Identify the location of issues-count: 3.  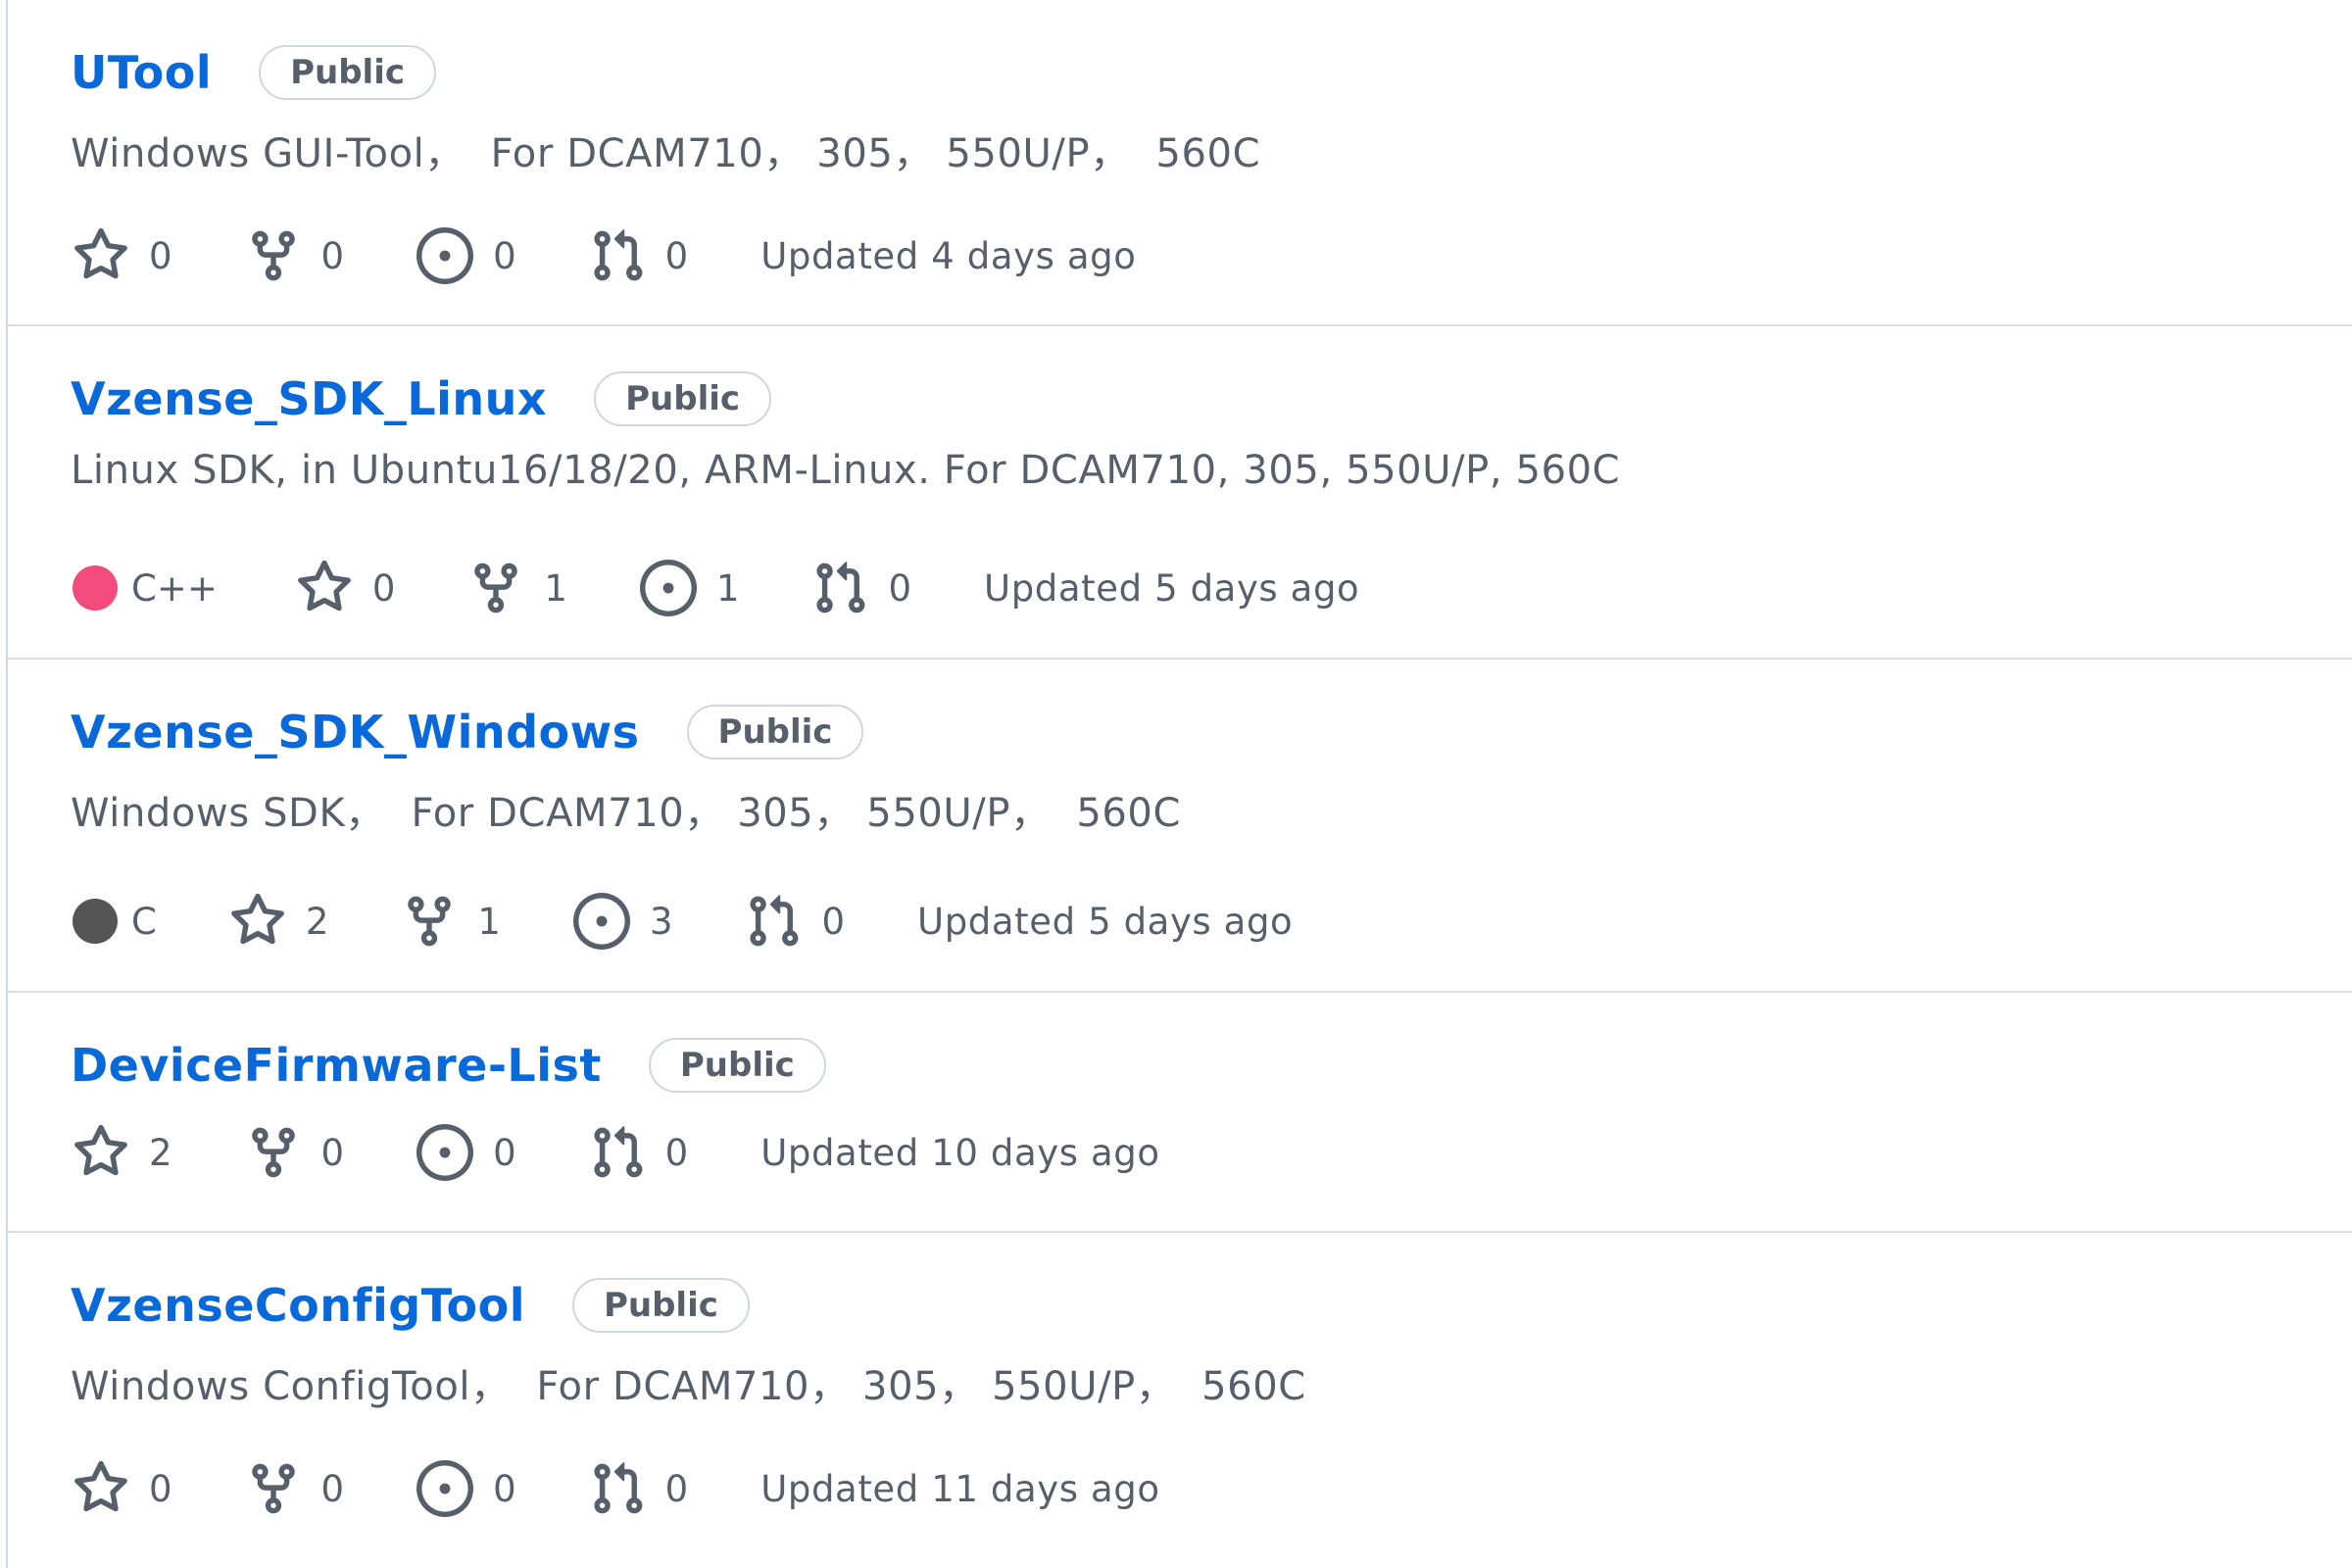
(661, 921).